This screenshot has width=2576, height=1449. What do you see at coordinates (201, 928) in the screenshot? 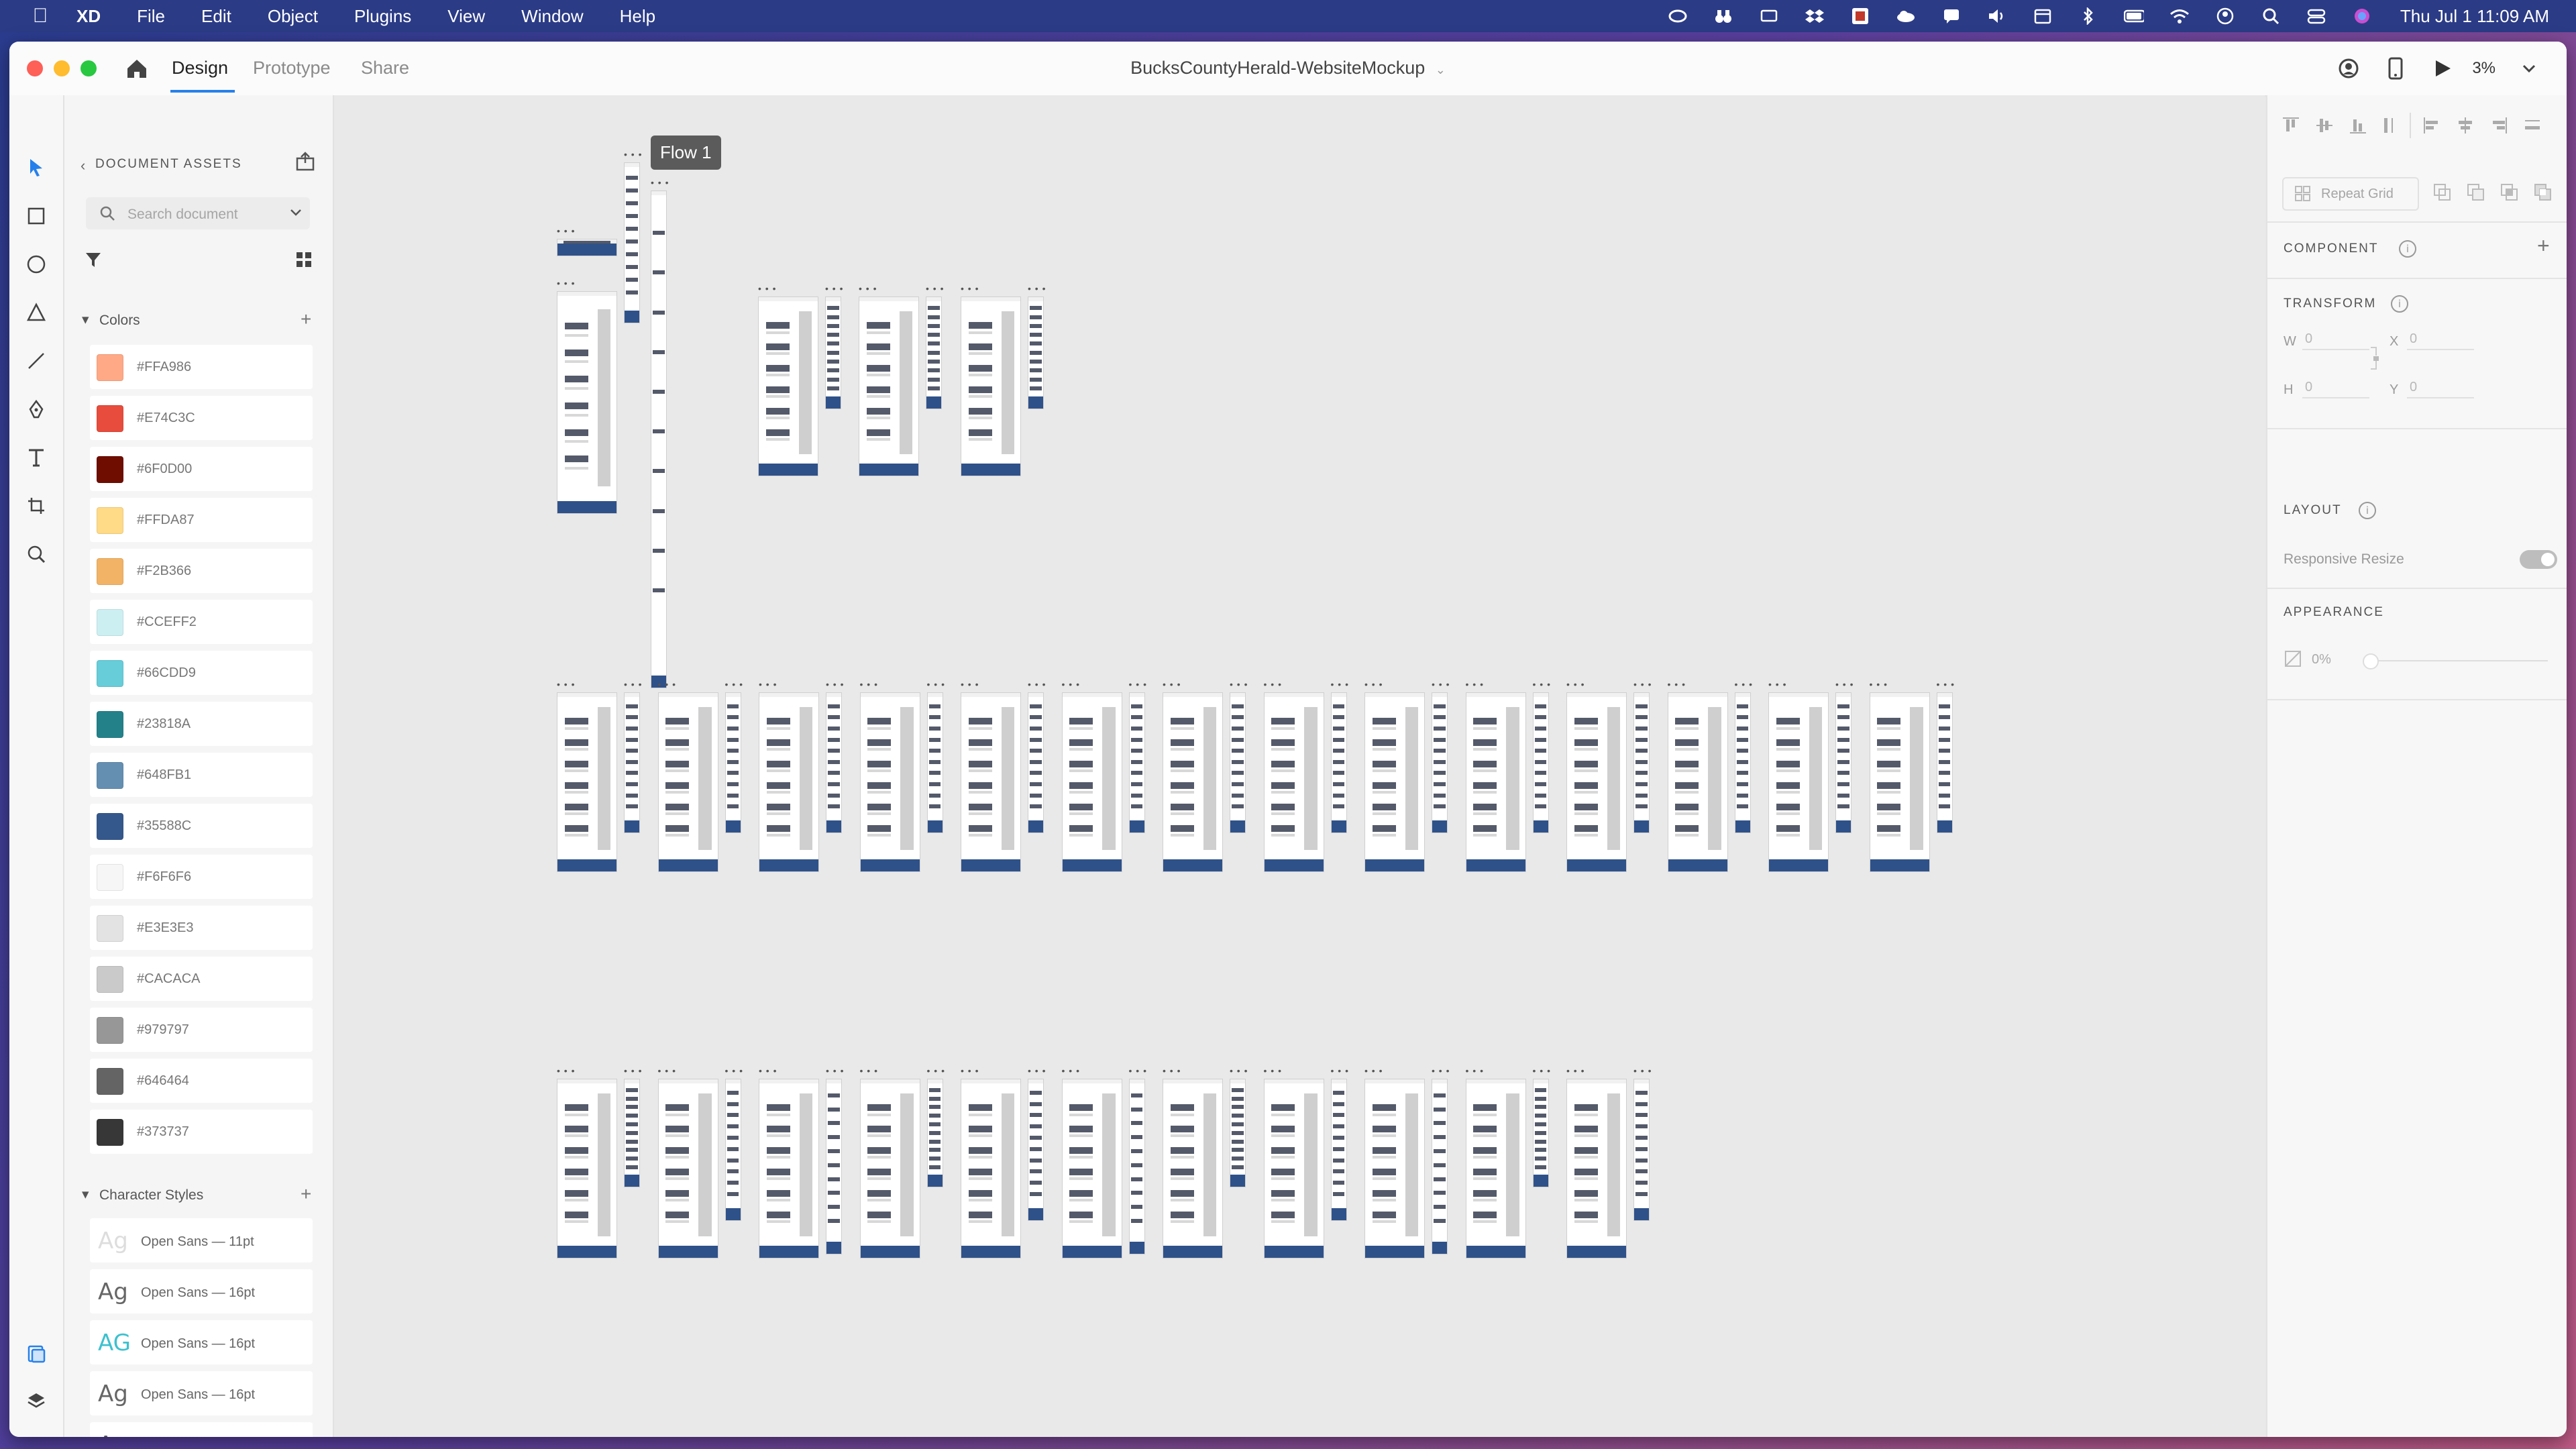
I see `color-swatch-row: #E3E3E3` at bounding box center [201, 928].